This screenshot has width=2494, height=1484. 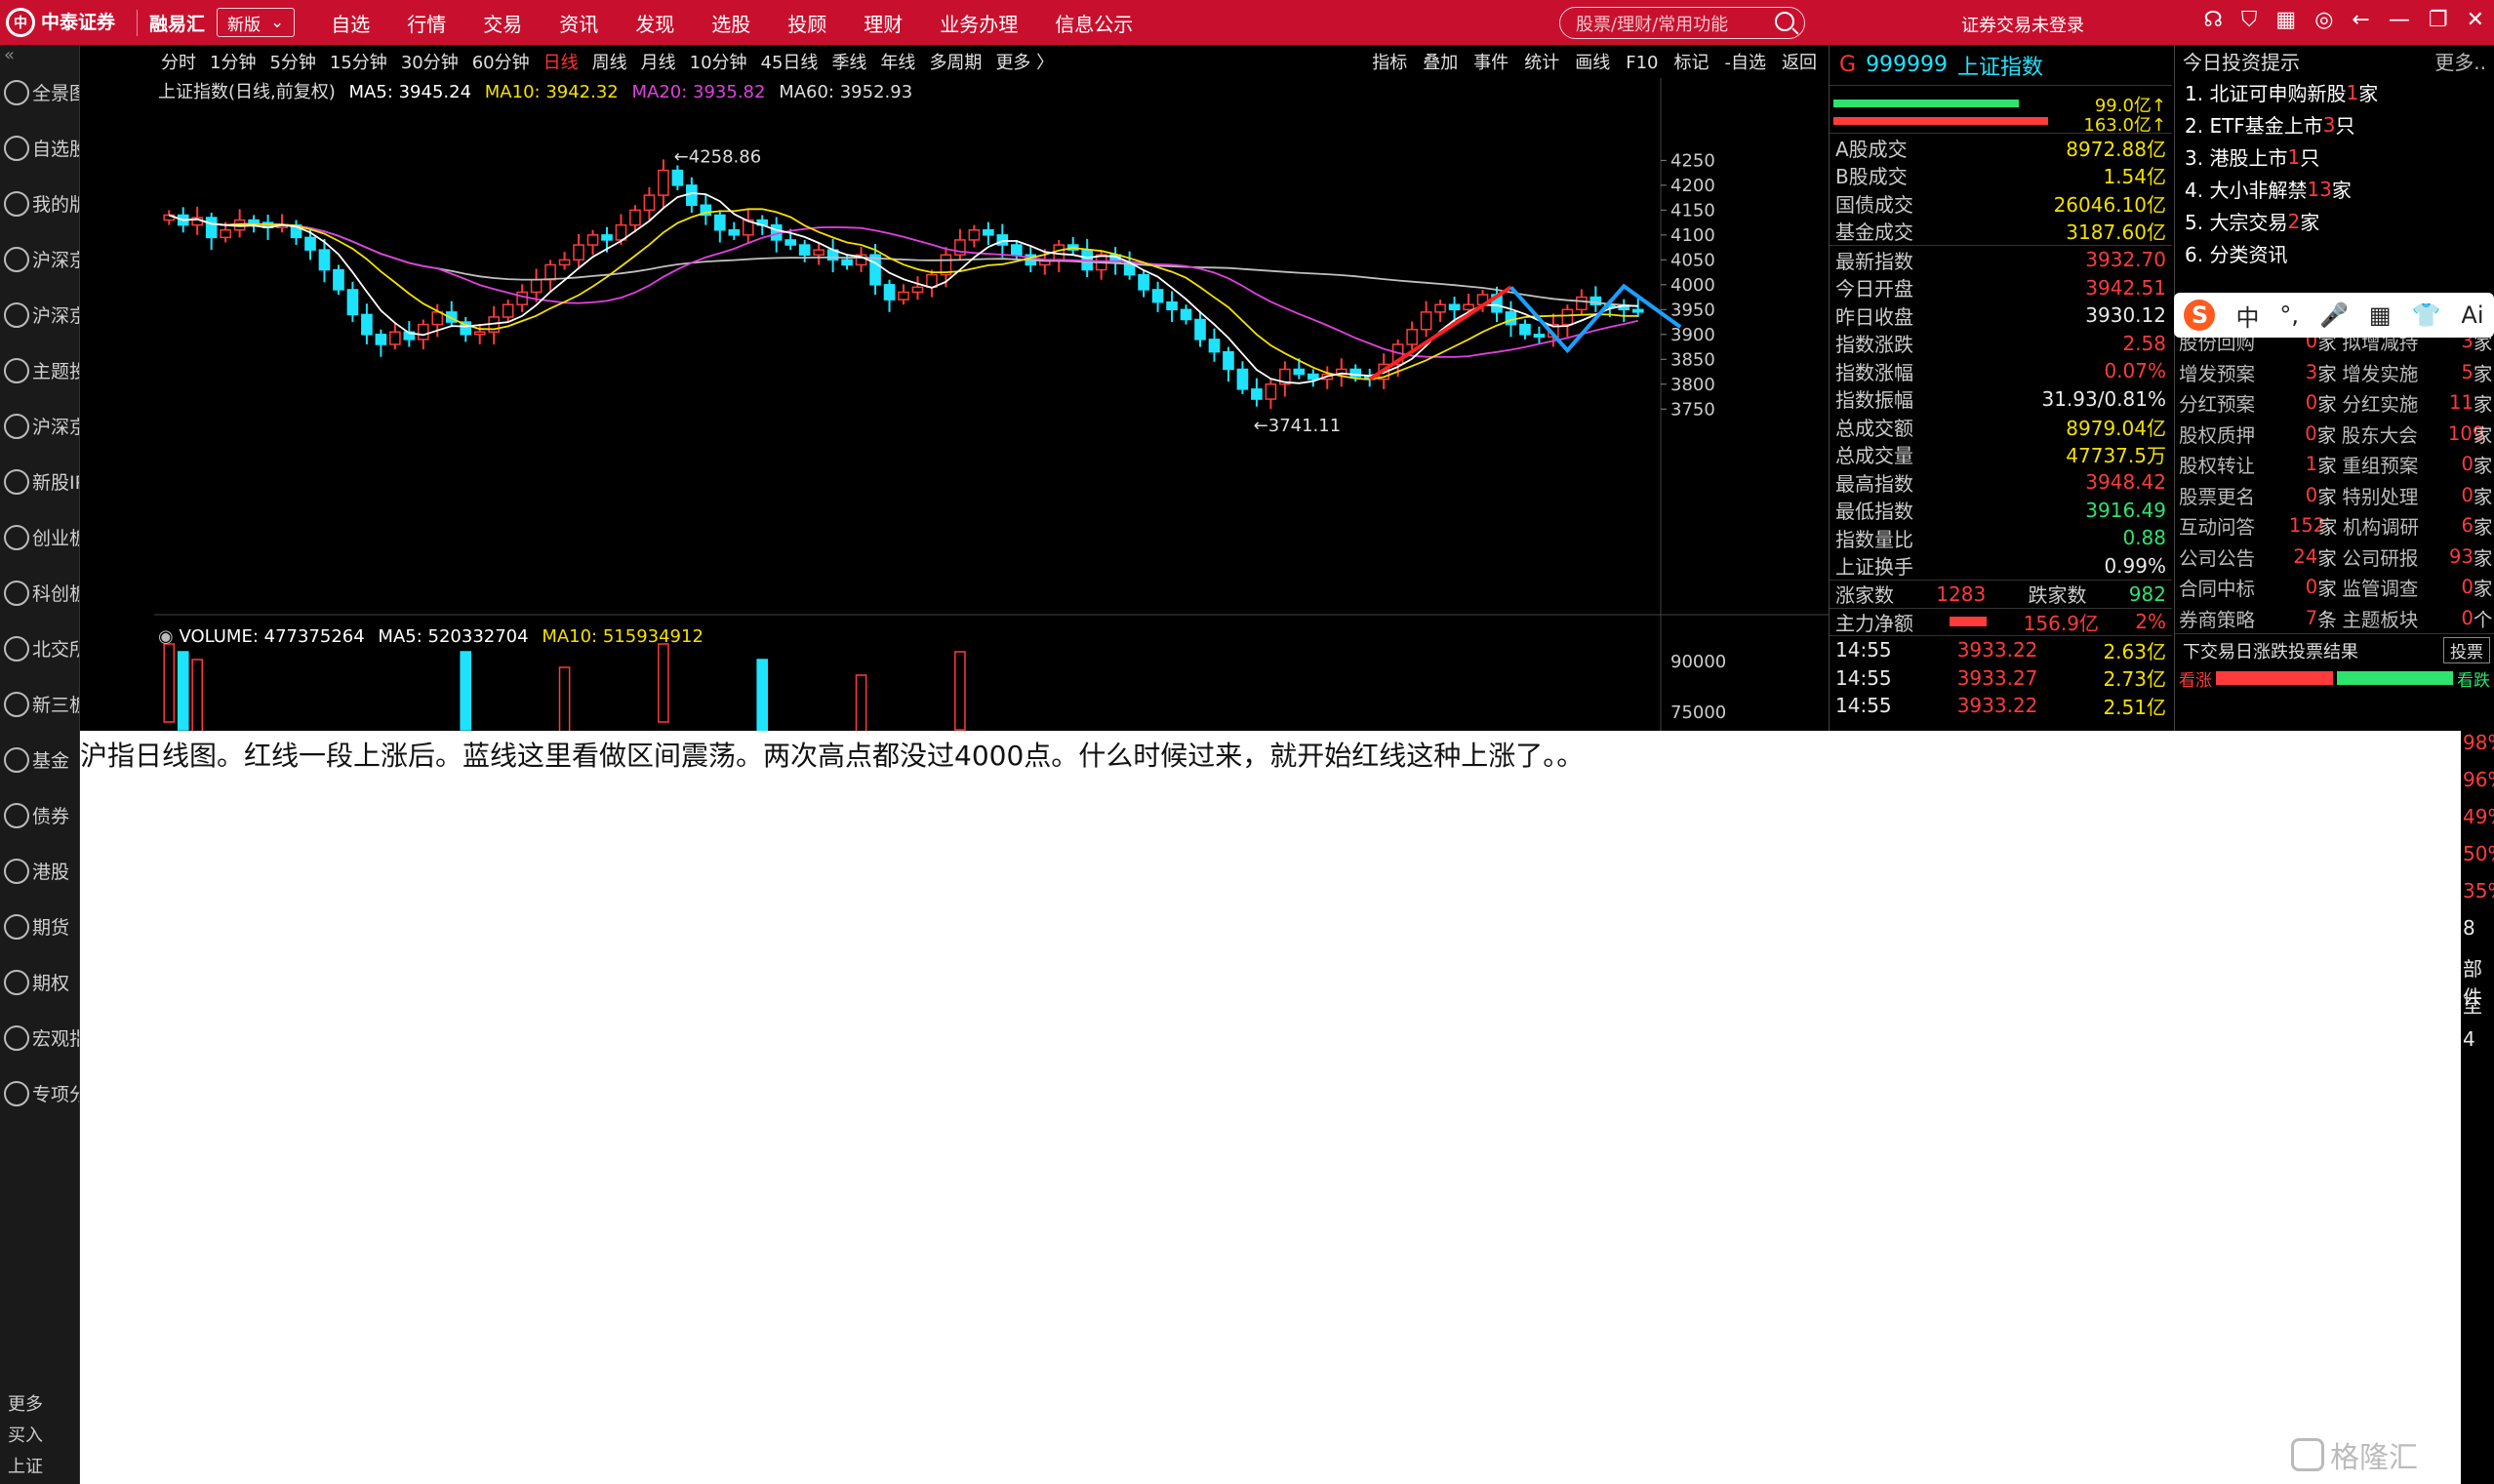 I want to click on login-status: 证券交易未登录, so click(x=2022, y=24).